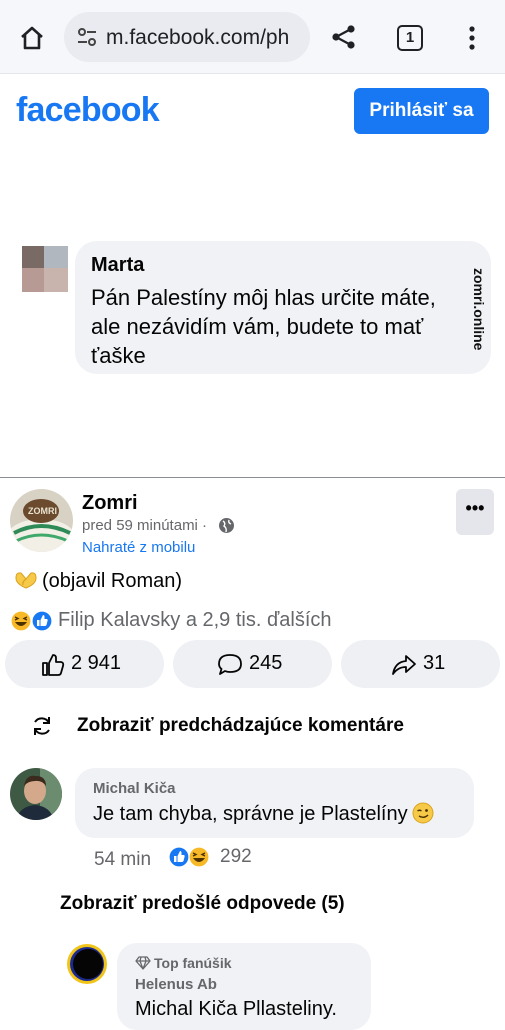 This screenshot has width=505, height=1030. Describe the element at coordinates (42, 511) in the screenshot. I see `svg-text: ZOMRI` at that location.